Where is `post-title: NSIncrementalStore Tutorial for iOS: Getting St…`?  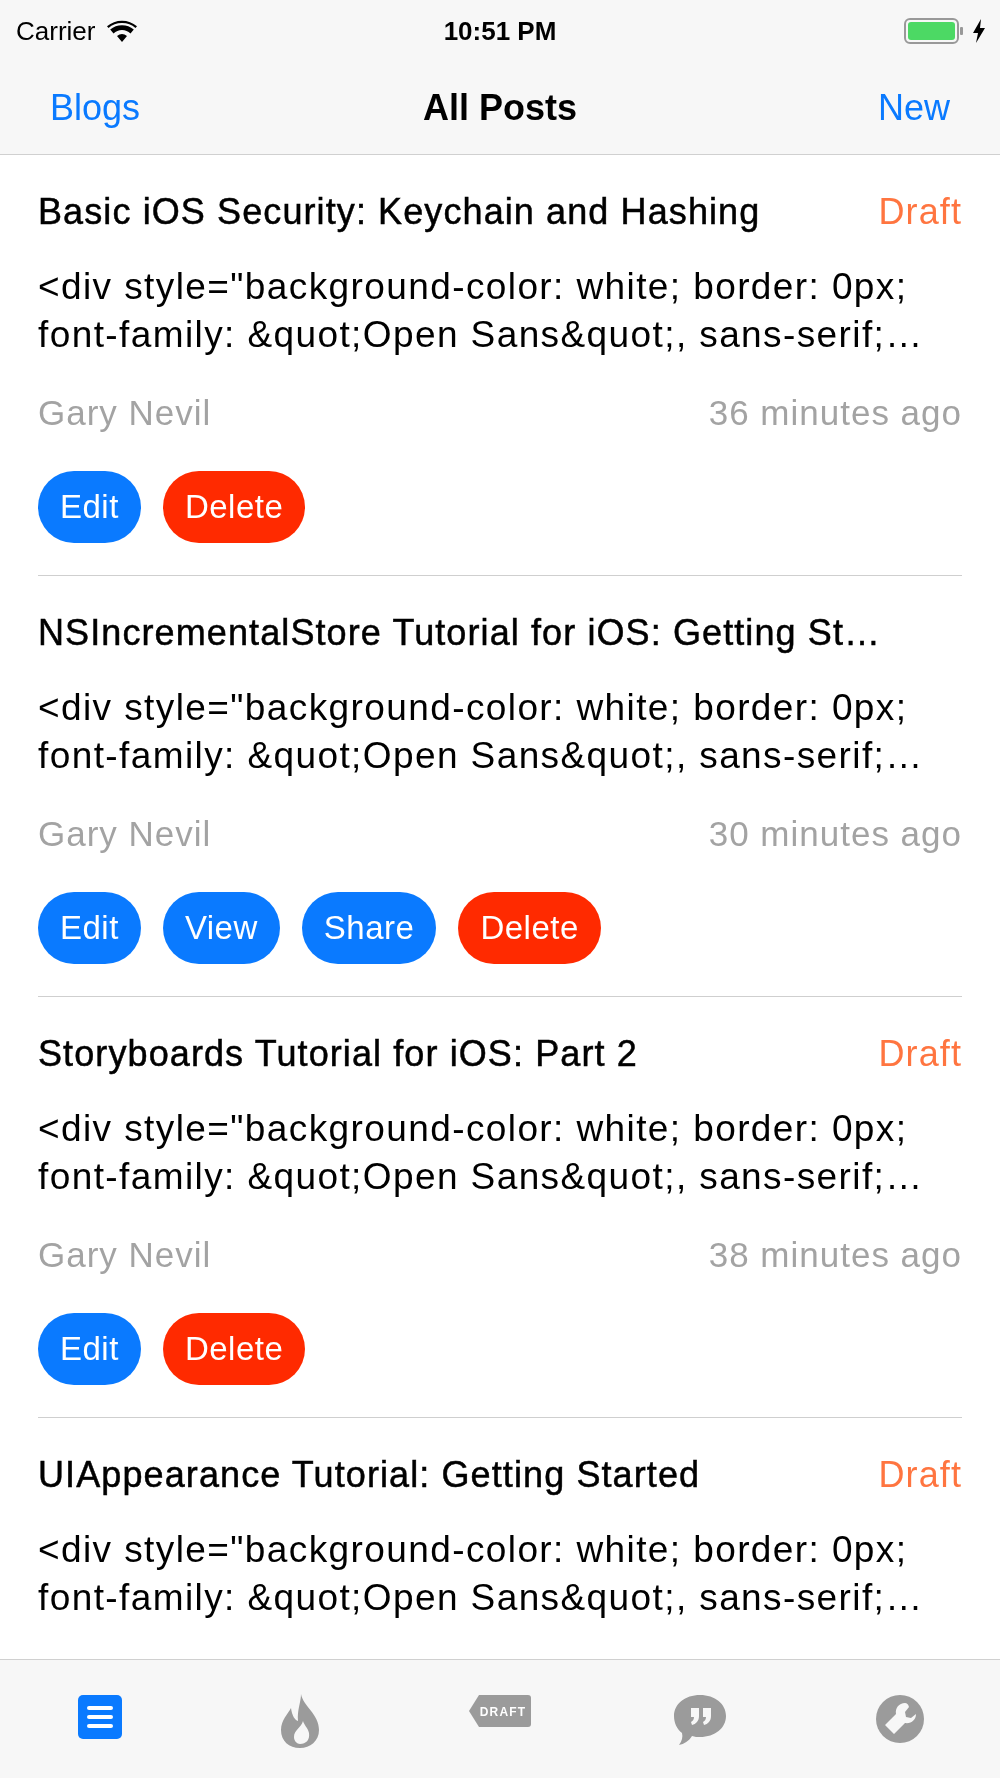 post-title: NSIncrementalStore Tutorial for iOS: Getting St… is located at coordinates (460, 633).